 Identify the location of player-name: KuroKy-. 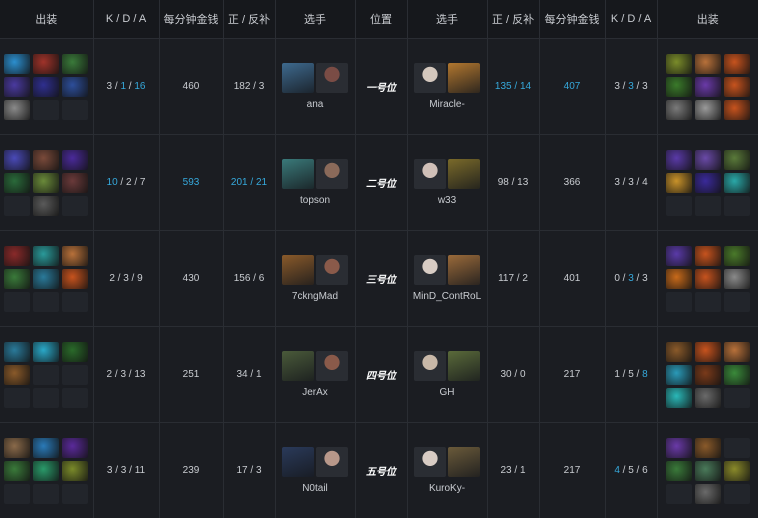
(447, 488).